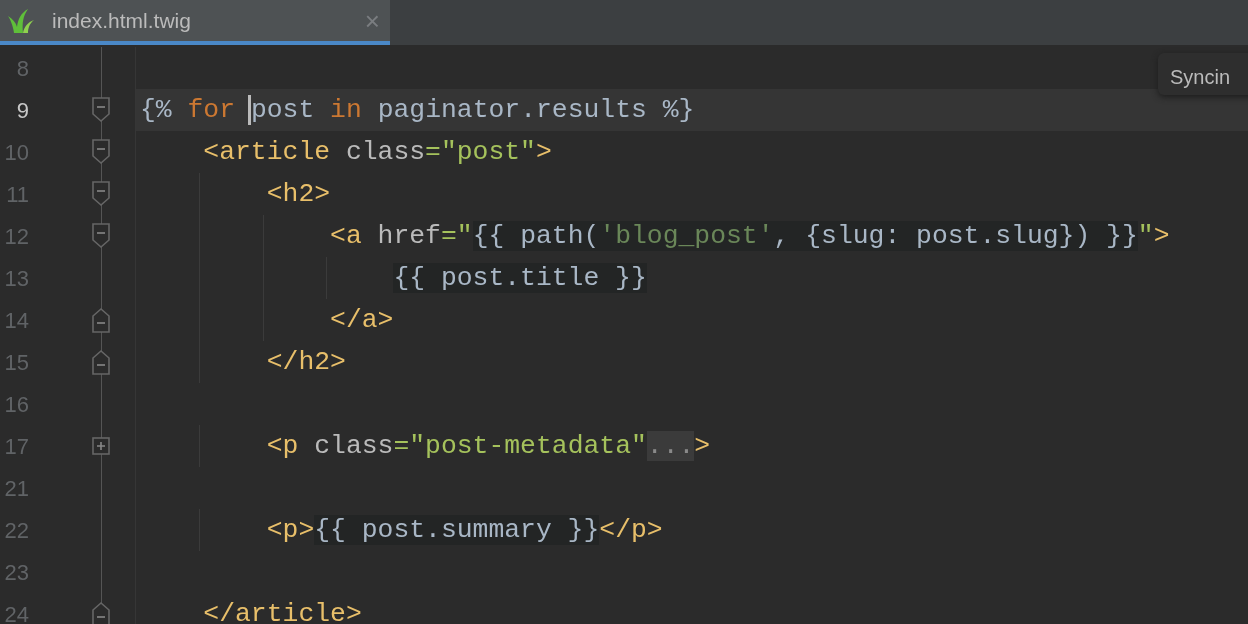 This screenshot has height=624, width=1248. Describe the element at coordinates (686, 236) in the screenshot. I see `code-token: 'blog_post'` at that location.